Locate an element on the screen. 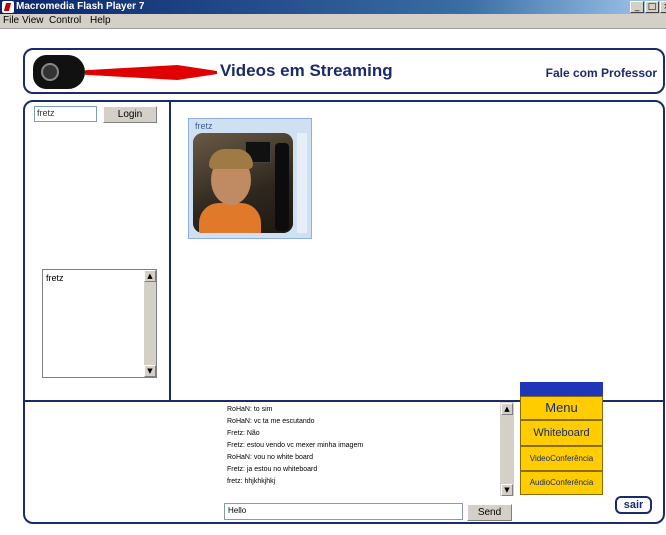 Image resolution: width=666 pixels, height=535 pixels. video-volume-bar is located at coordinates (302, 183).